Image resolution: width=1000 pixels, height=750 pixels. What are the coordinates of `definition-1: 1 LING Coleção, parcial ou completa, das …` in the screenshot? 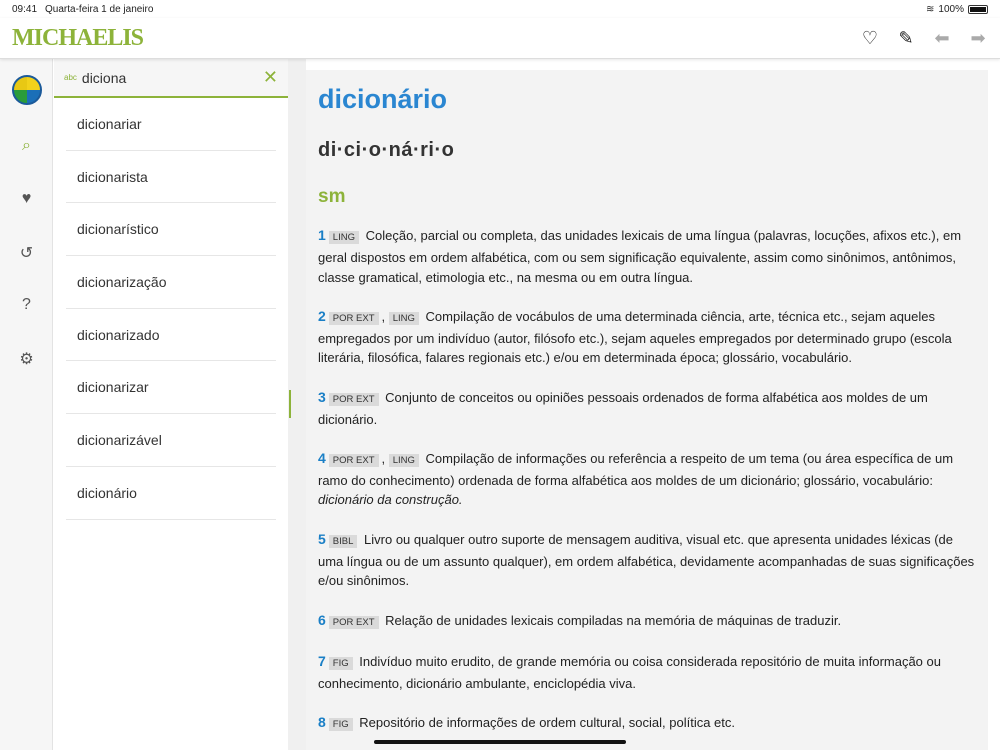 It's located at (647, 256).